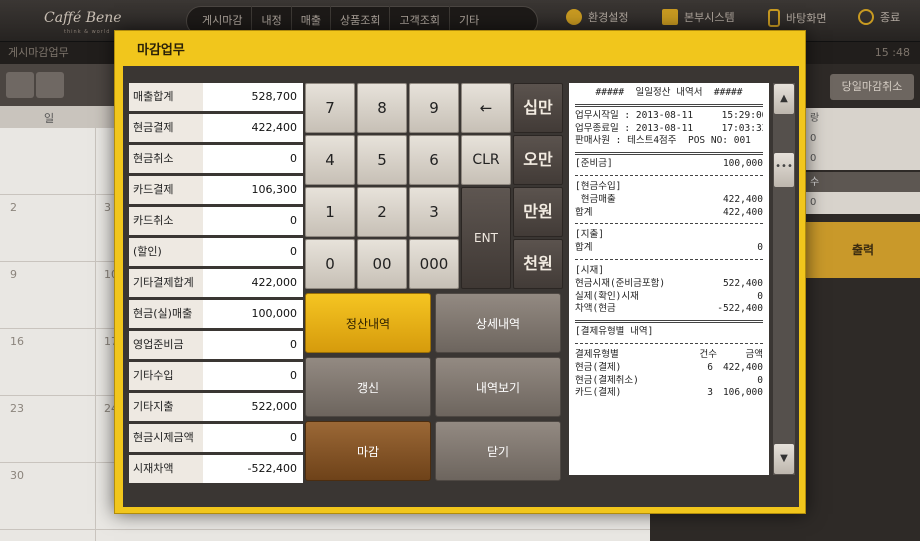 This screenshot has width=920, height=541. Describe the element at coordinates (669, 393) in the screenshot. I see `receipt-table-row: 카드(결제) 106,000 3` at that location.